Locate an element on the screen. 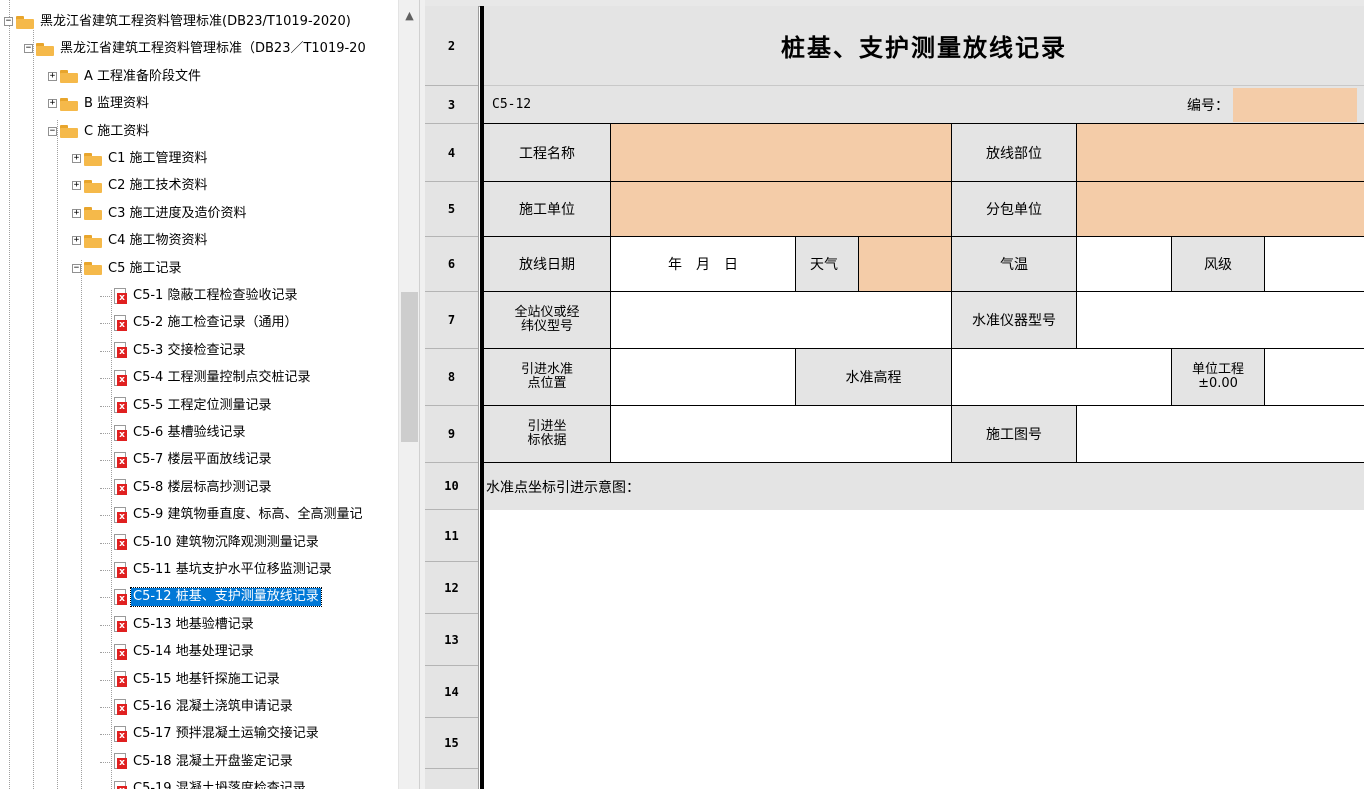  tree-folder-item: C4 施工物资资料 is located at coordinates (146, 241).